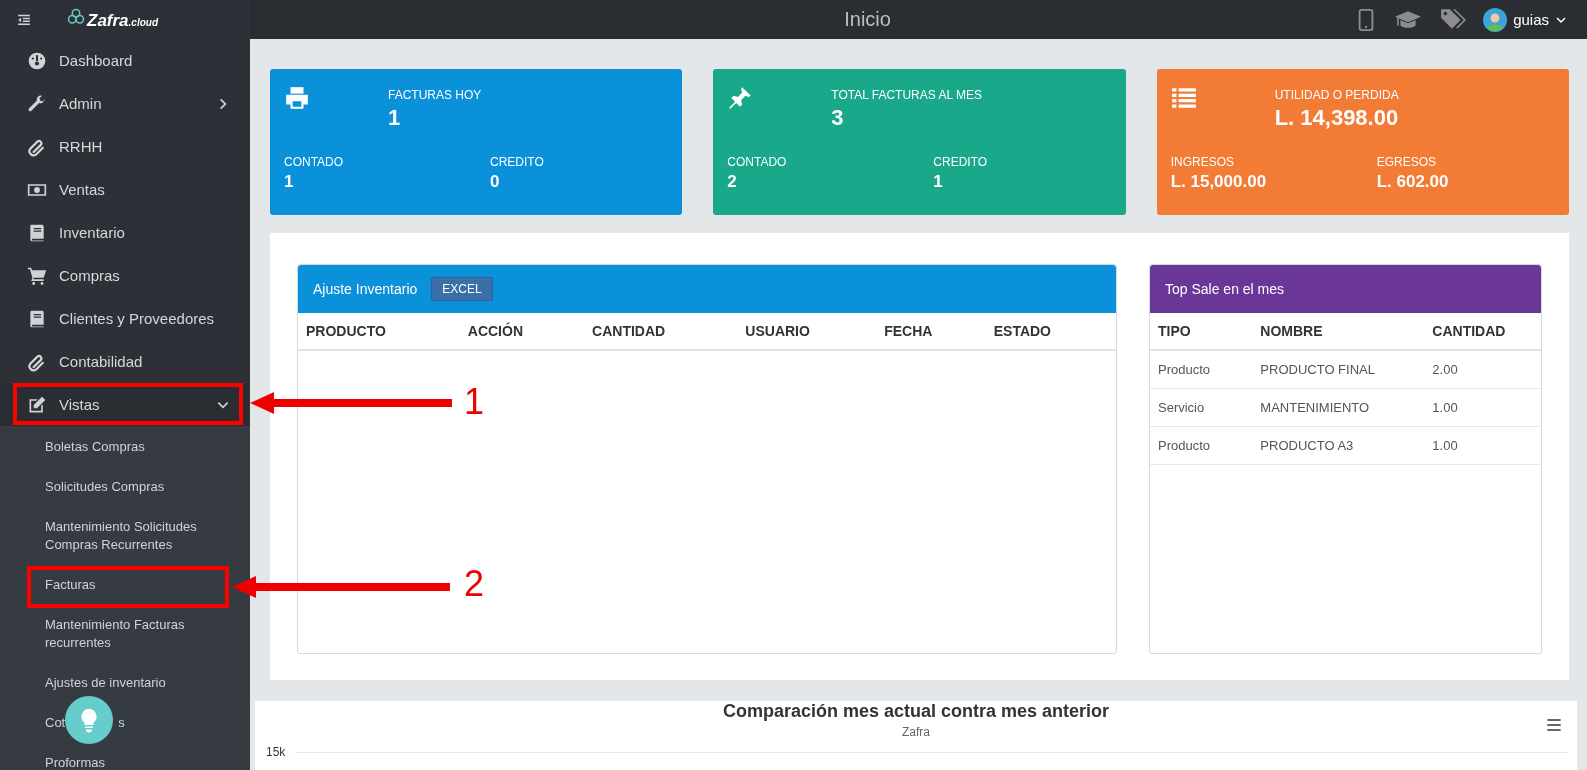  Describe the element at coordinates (1336, 118) in the screenshot. I see `card-value: L. 14,398.00` at that location.